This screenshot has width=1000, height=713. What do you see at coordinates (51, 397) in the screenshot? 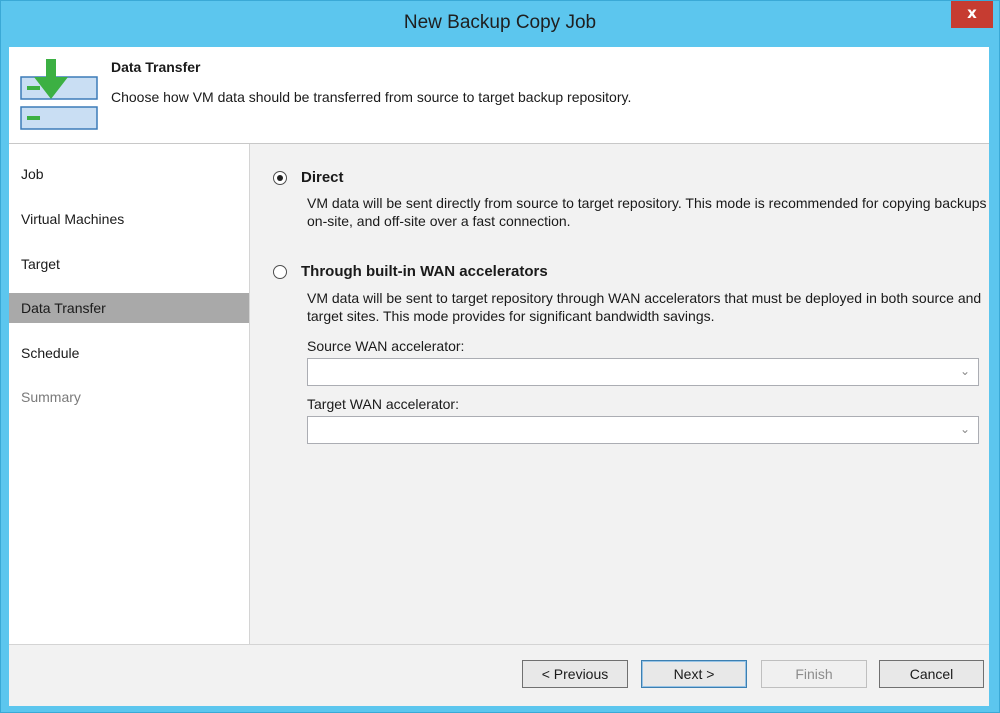
I see `sidebar-item-summary: Summary` at bounding box center [51, 397].